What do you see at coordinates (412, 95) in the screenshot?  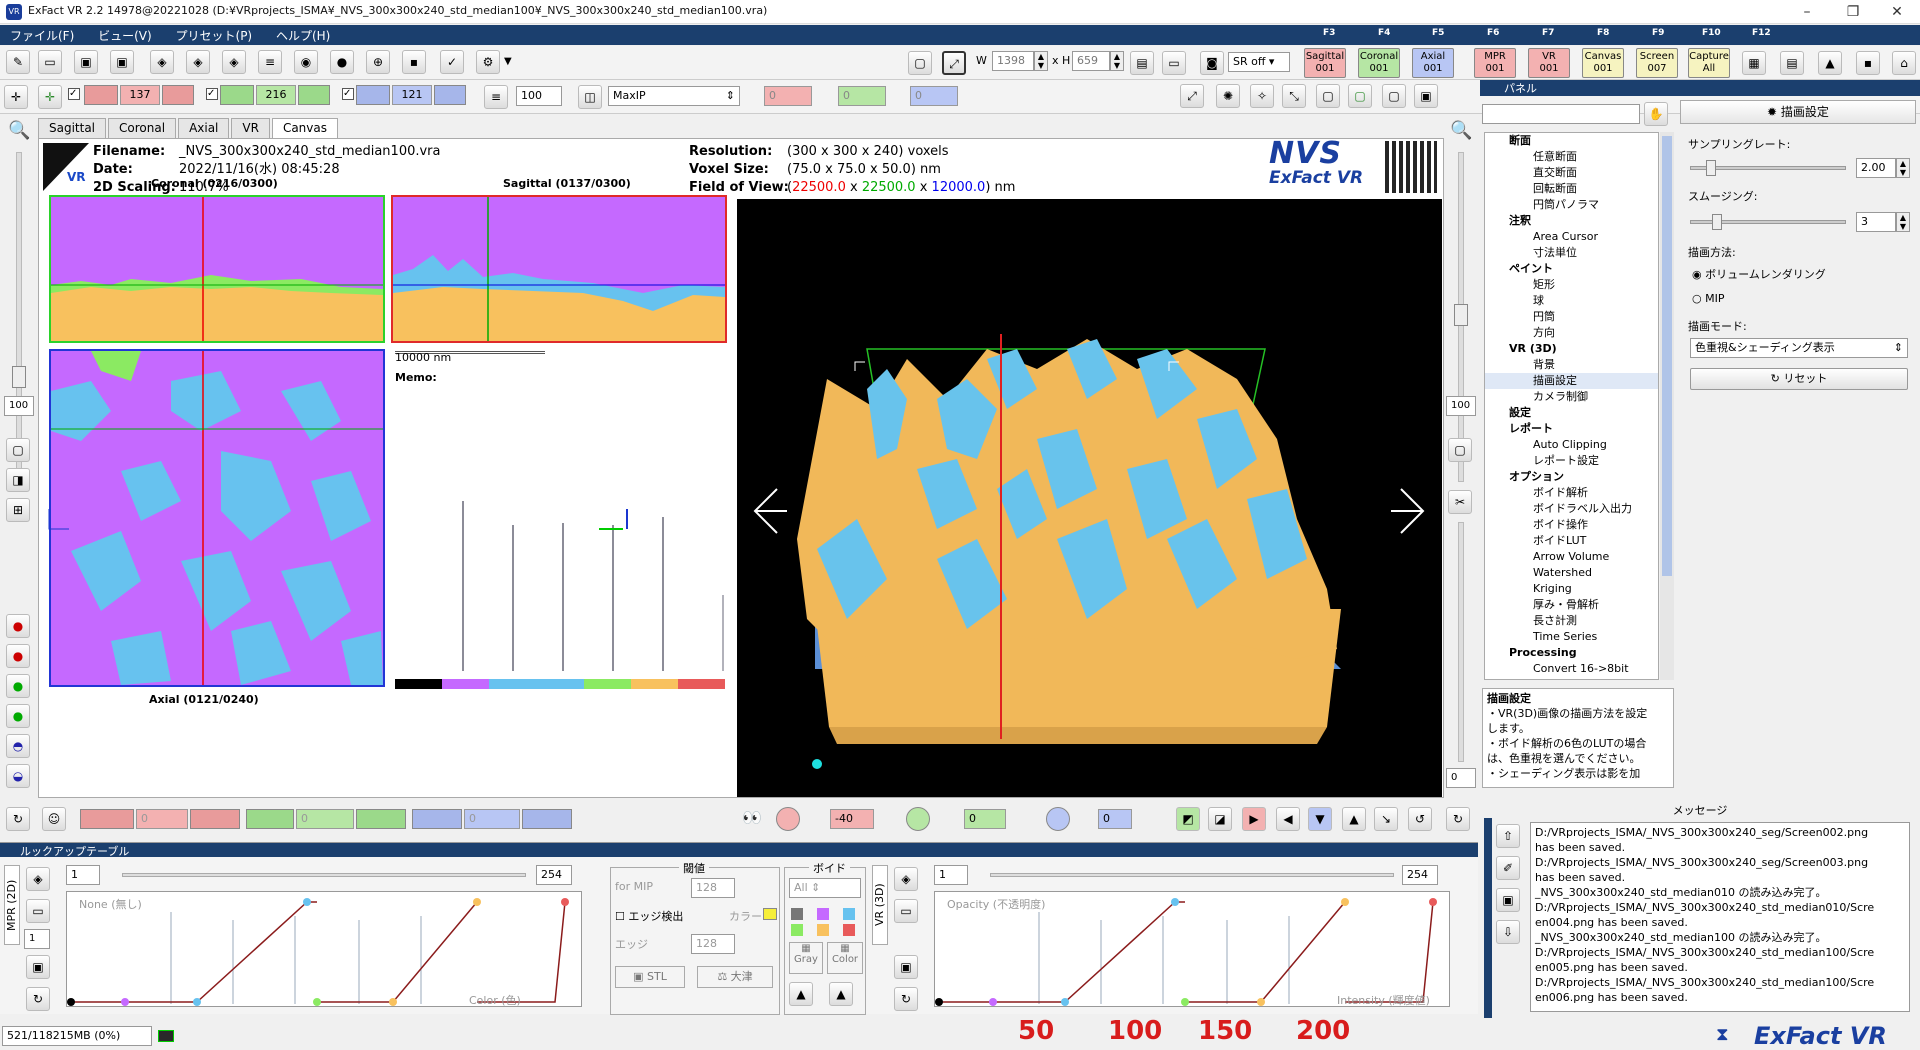 I see `axial-slice-input: 121` at bounding box center [412, 95].